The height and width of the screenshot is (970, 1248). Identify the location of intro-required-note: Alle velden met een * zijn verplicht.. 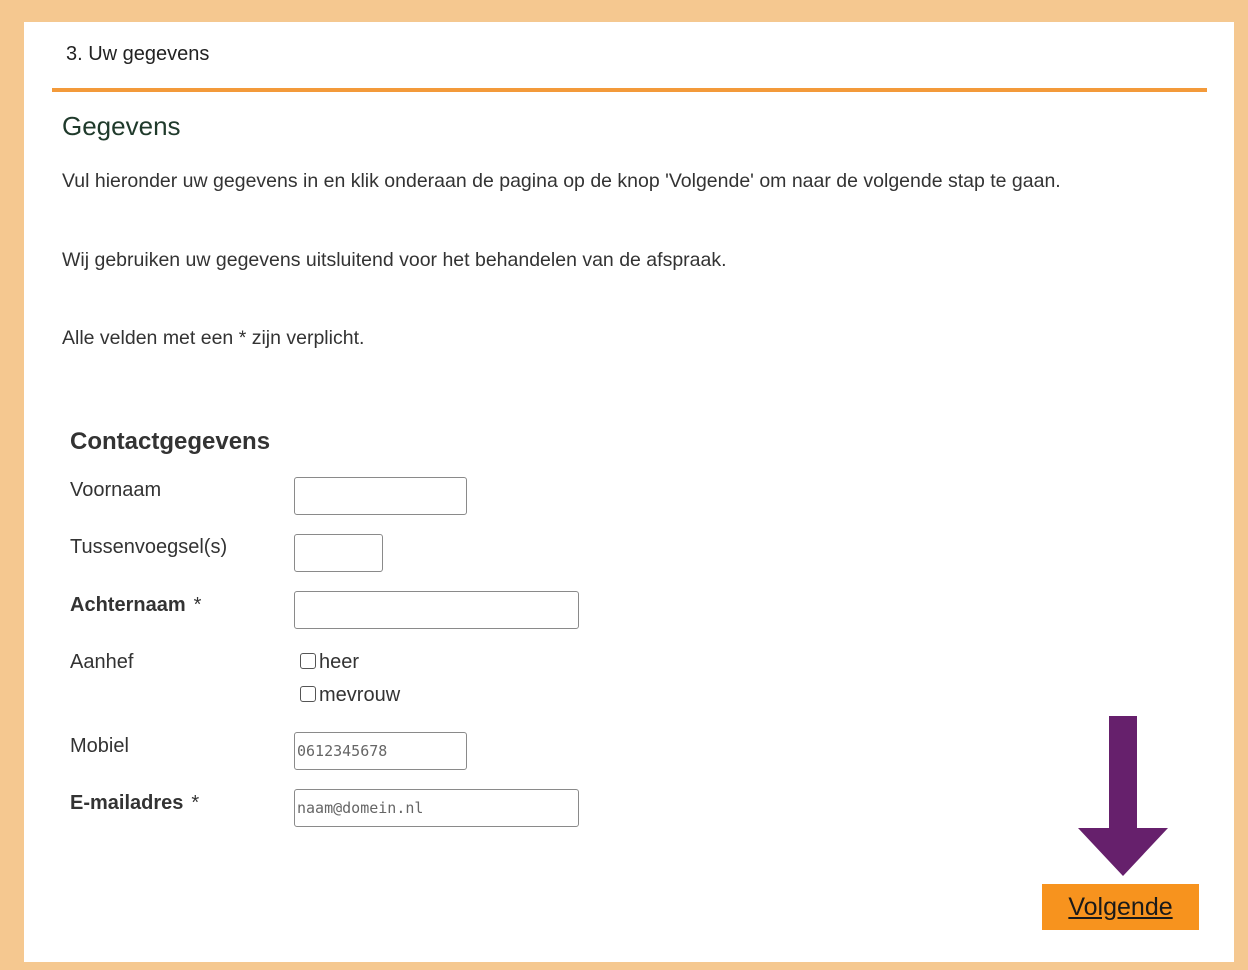
(213, 338).